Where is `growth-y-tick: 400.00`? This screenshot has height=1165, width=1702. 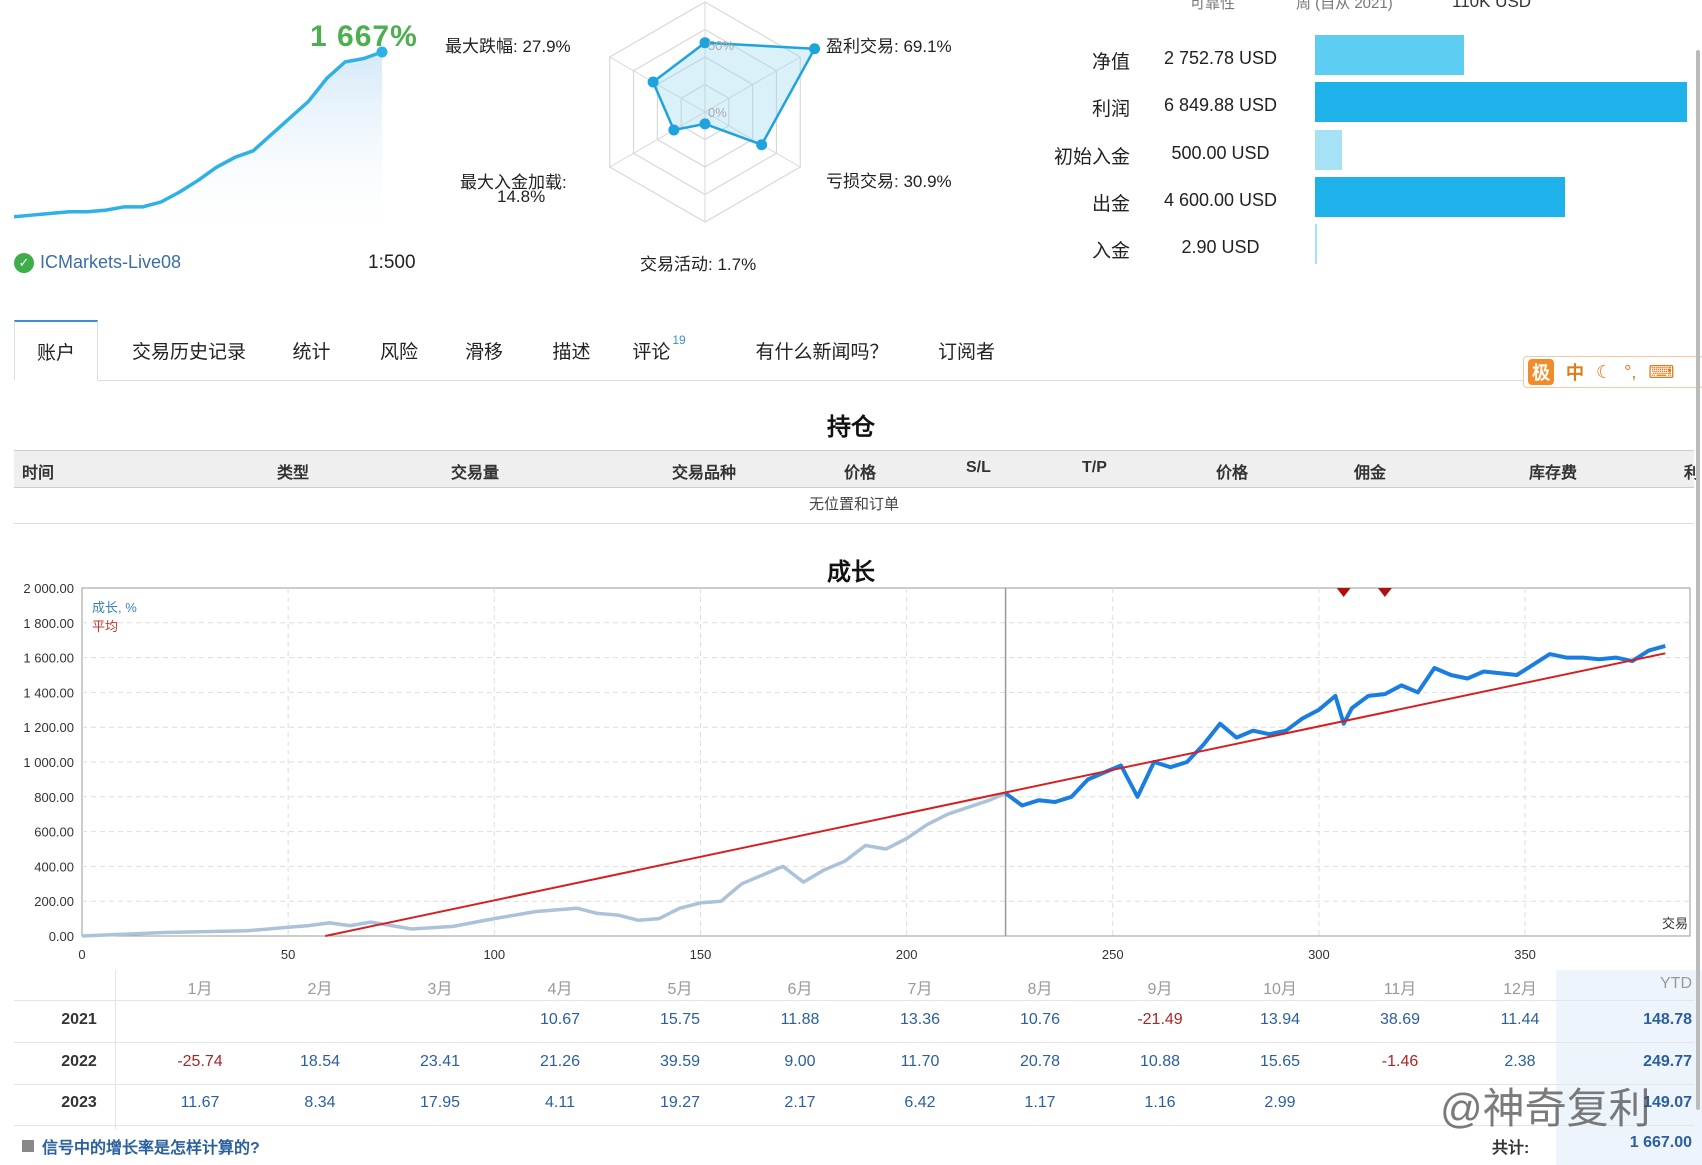 growth-y-tick: 400.00 is located at coordinates (54, 866).